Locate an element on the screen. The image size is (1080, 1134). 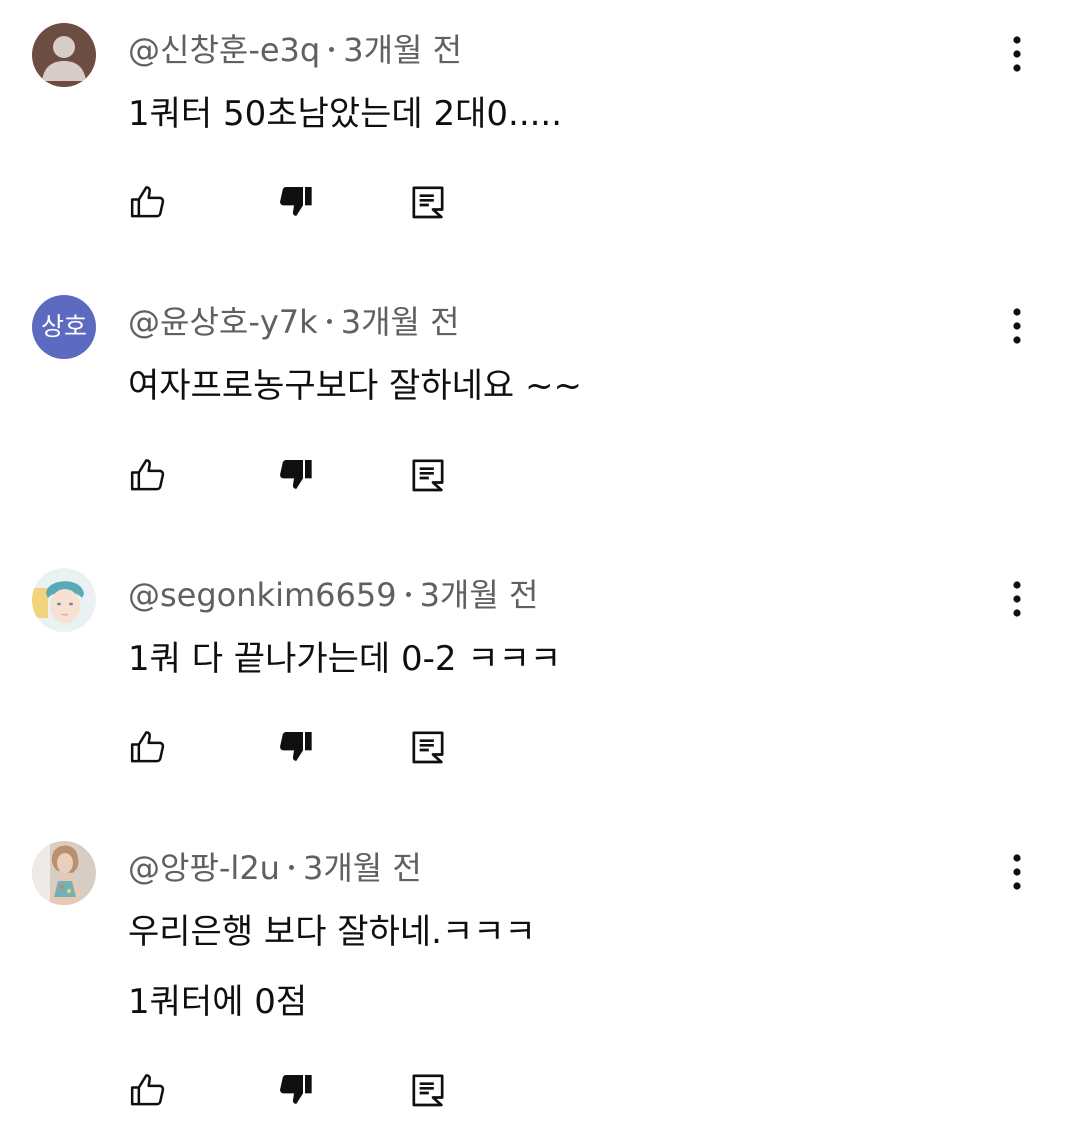
comment-meta: @segonkim6659 3개월 전 is located at coordinates (333, 595).